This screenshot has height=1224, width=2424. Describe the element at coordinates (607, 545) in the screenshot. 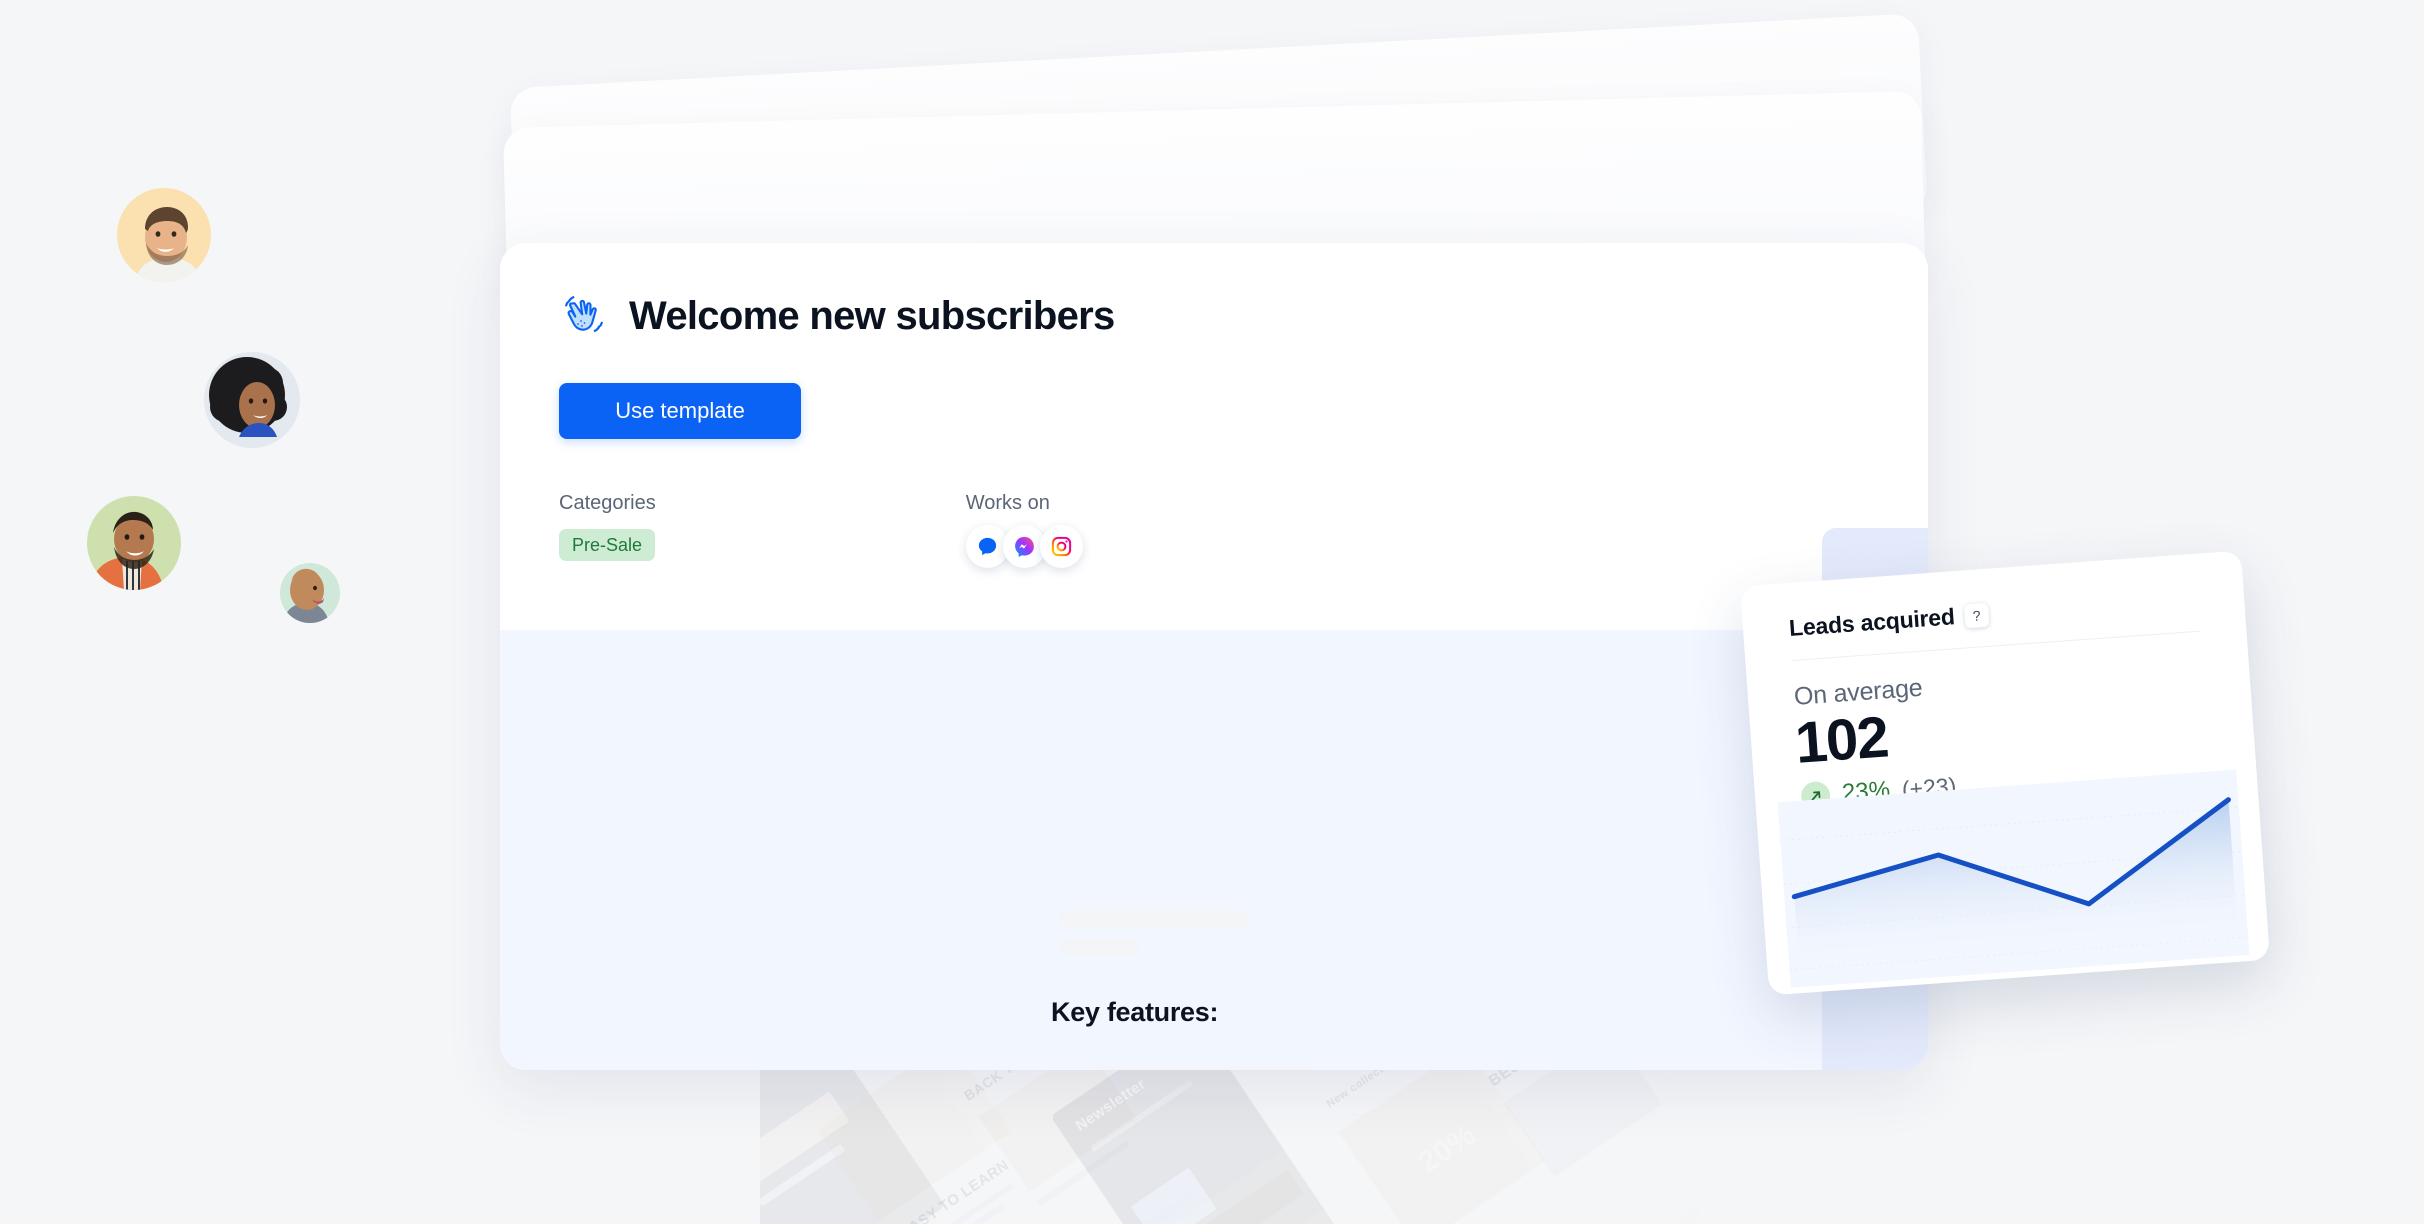

I see `category-badge-pre-sale: Pre-Sale` at that location.